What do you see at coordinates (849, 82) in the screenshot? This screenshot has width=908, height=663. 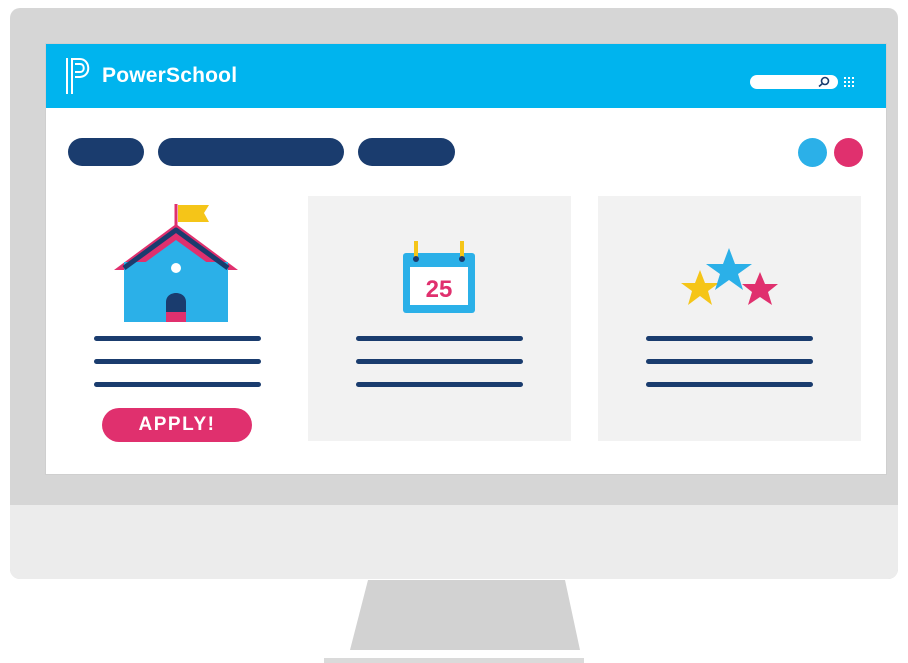 I see `grid-icon` at bounding box center [849, 82].